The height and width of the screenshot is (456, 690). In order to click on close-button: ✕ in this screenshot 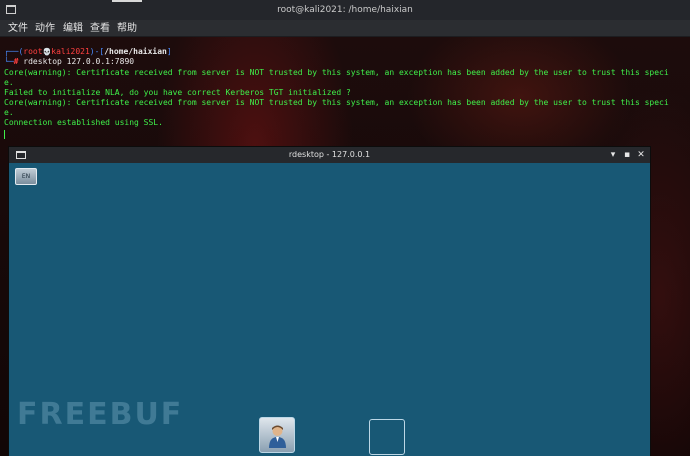, I will do `click(641, 155)`.